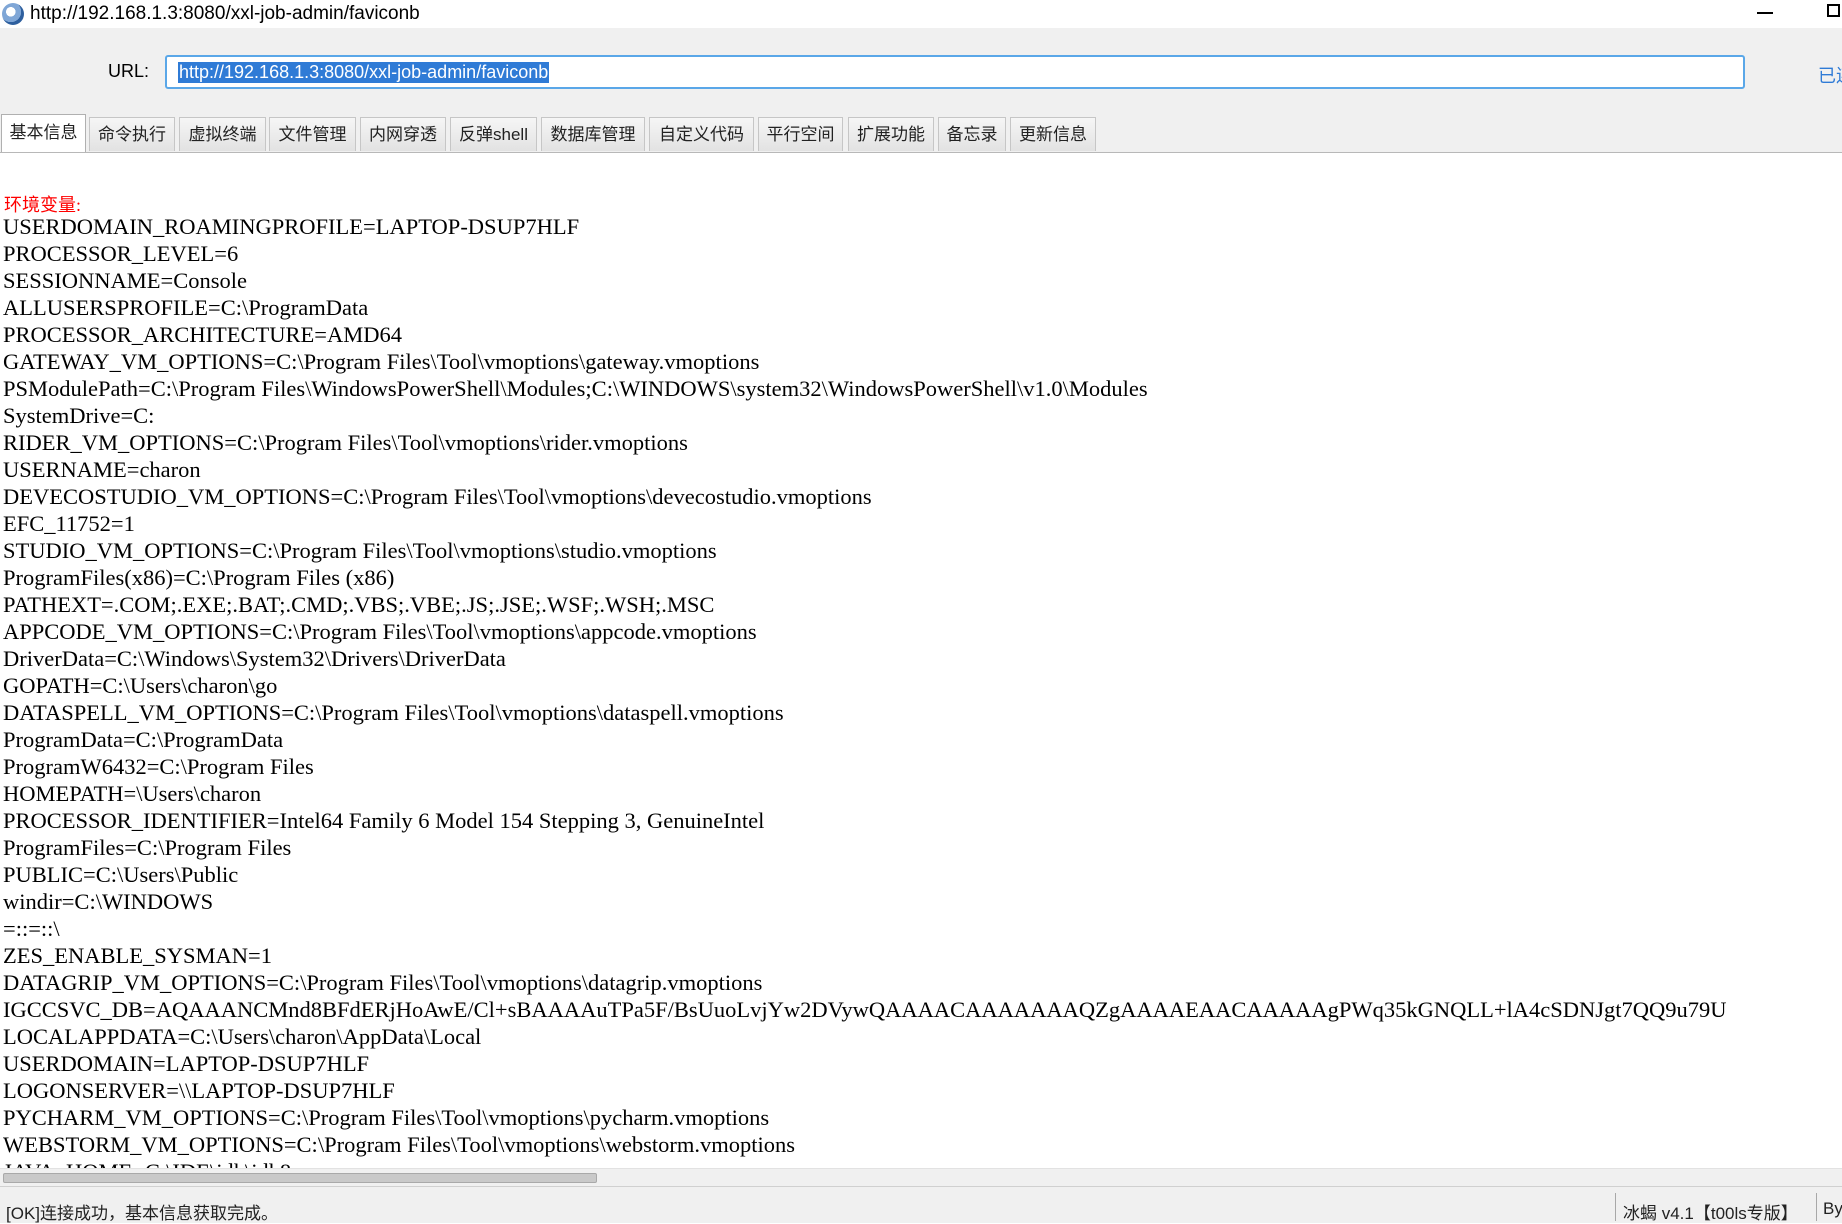 This screenshot has width=1842, height=1224. Describe the element at coordinates (43, 133) in the screenshot. I see `tab-basic-info: 基本信息` at that location.